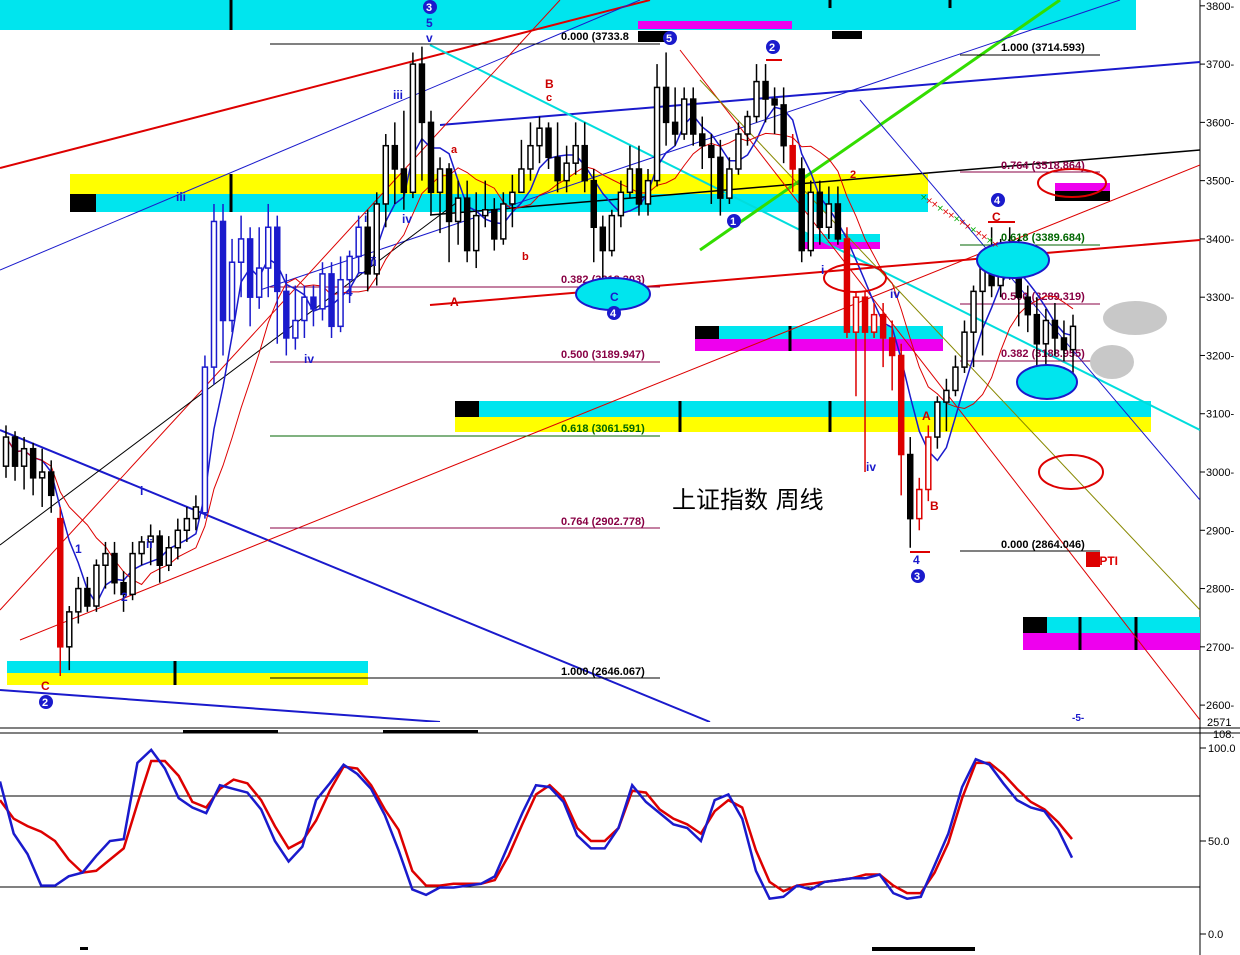 The image size is (1240, 955). I want to click on pti-annotation: 16PTI, so click(1102, 561).